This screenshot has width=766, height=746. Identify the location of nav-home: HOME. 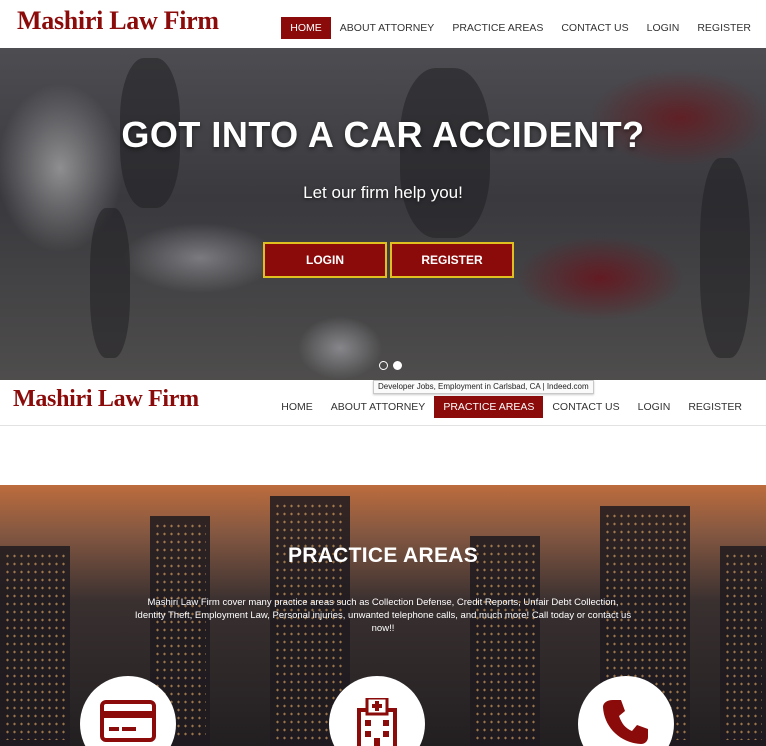
(306, 28).